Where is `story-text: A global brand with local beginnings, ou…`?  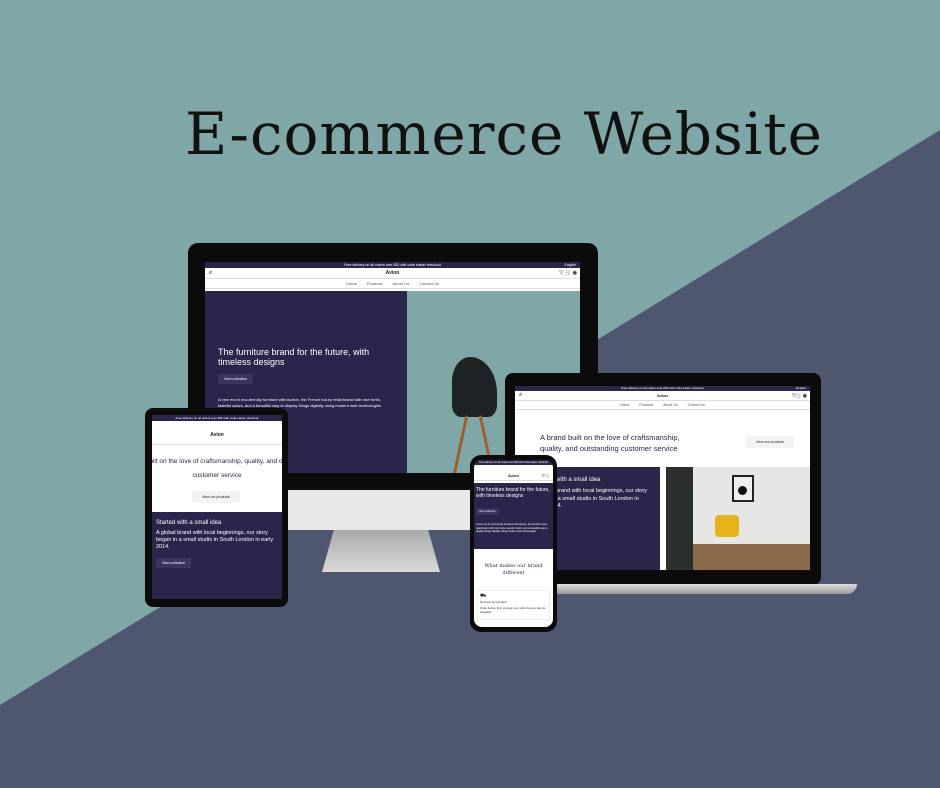
story-text: A global brand with local beginnings, ou… is located at coordinates (215, 540).